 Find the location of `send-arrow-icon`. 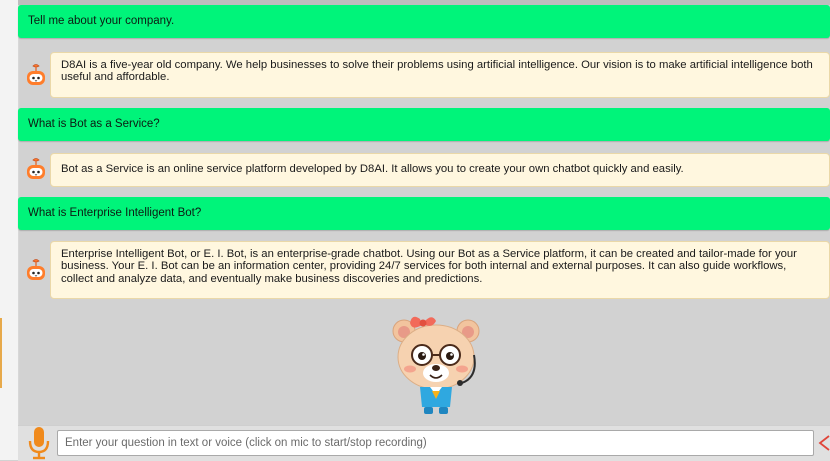

send-arrow-icon is located at coordinates (824, 443).